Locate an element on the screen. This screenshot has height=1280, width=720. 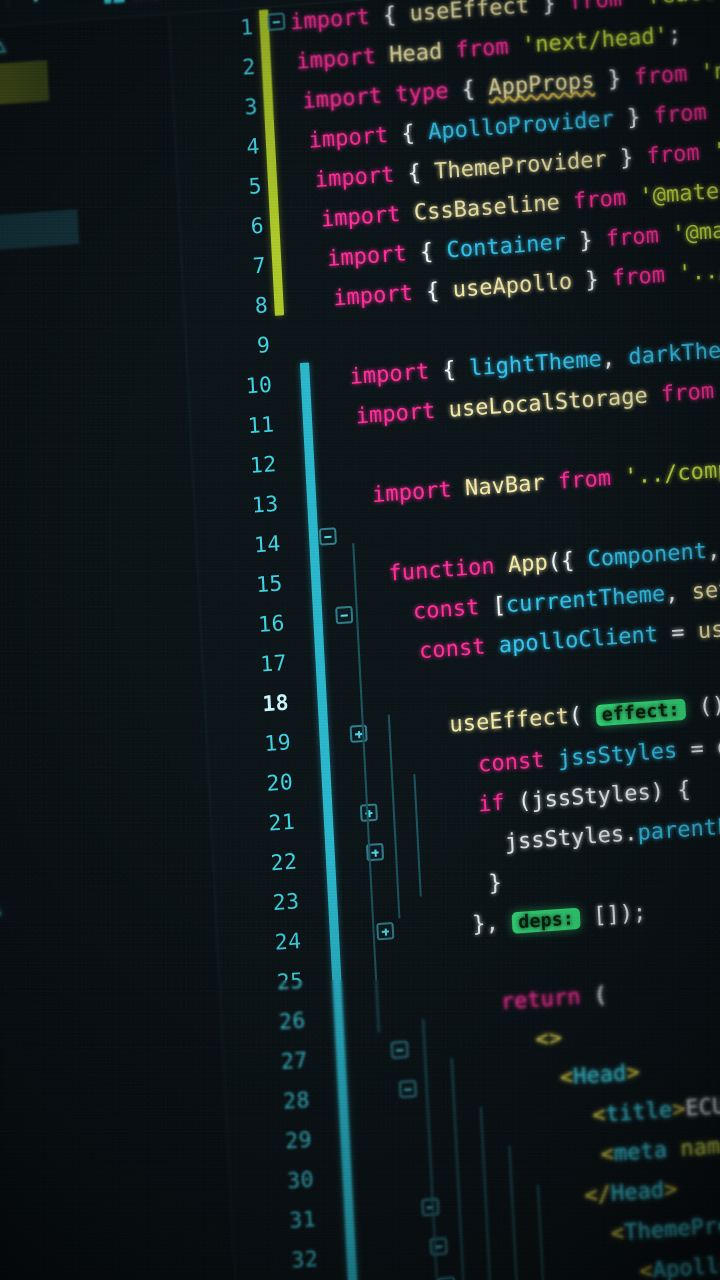
line-number: 10 is located at coordinates (259, 385).